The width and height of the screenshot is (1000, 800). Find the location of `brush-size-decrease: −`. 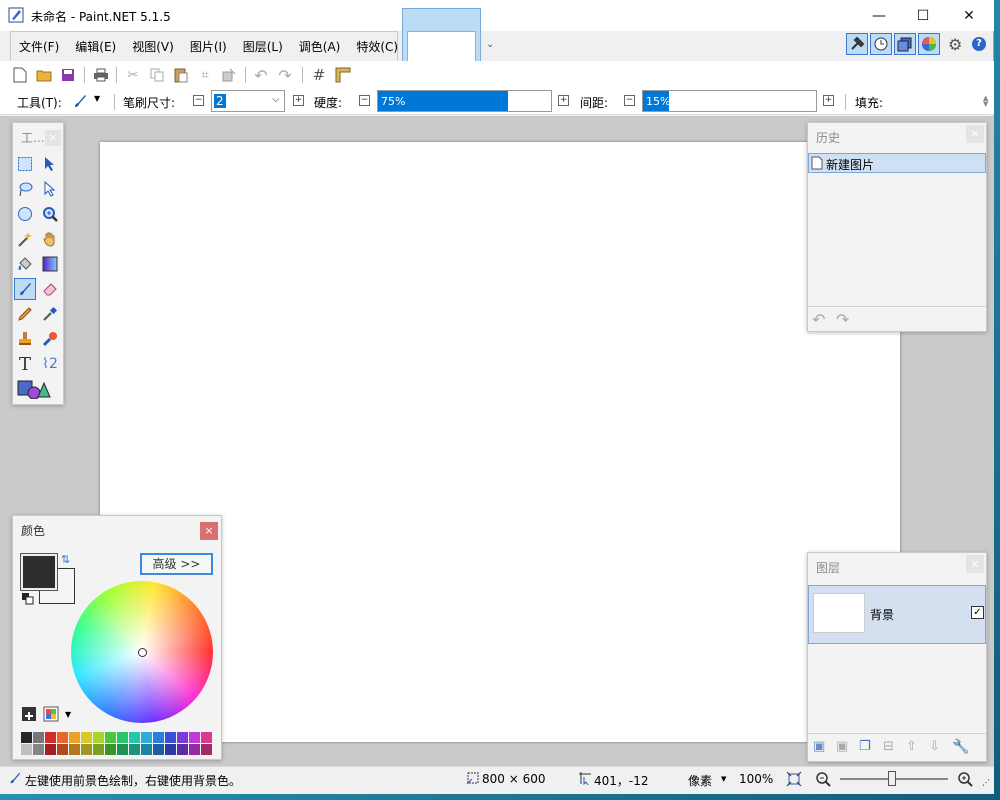

brush-size-decrease: − is located at coordinates (198, 100).